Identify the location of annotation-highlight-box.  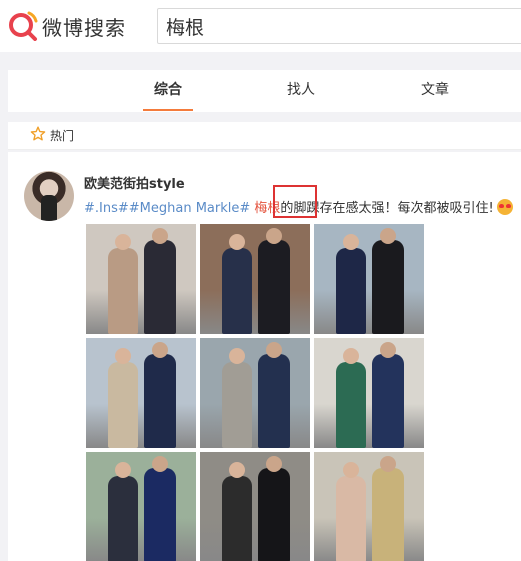
(295, 201).